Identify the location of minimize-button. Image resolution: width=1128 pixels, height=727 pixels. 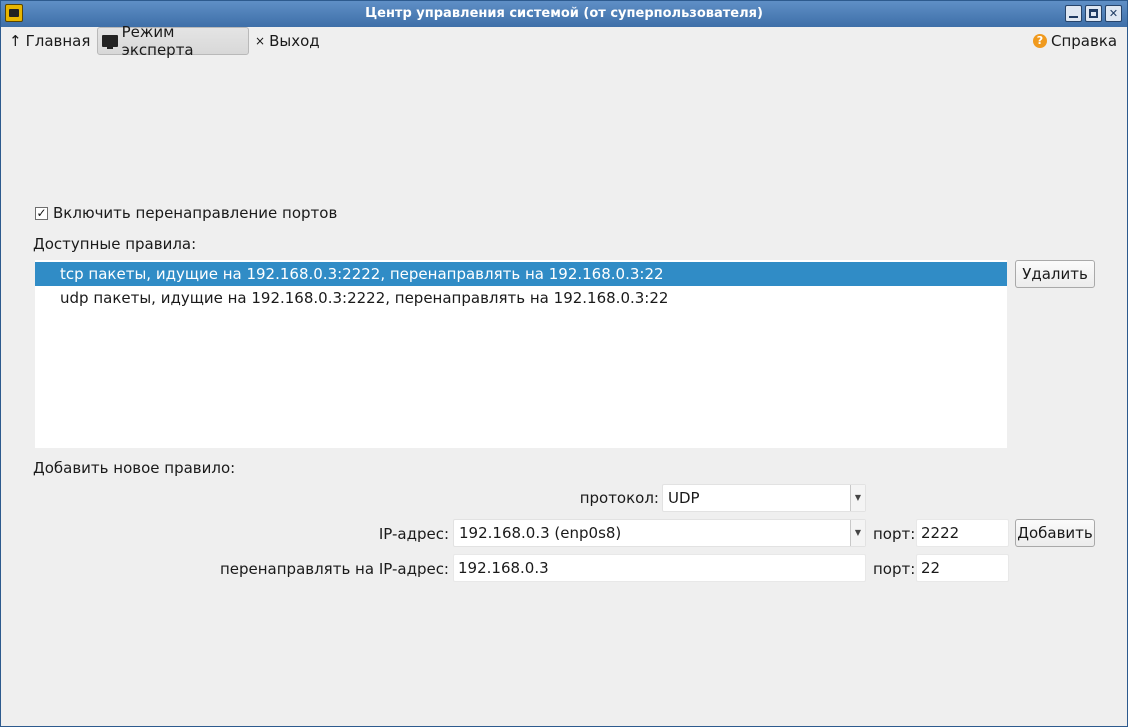
(1073, 13).